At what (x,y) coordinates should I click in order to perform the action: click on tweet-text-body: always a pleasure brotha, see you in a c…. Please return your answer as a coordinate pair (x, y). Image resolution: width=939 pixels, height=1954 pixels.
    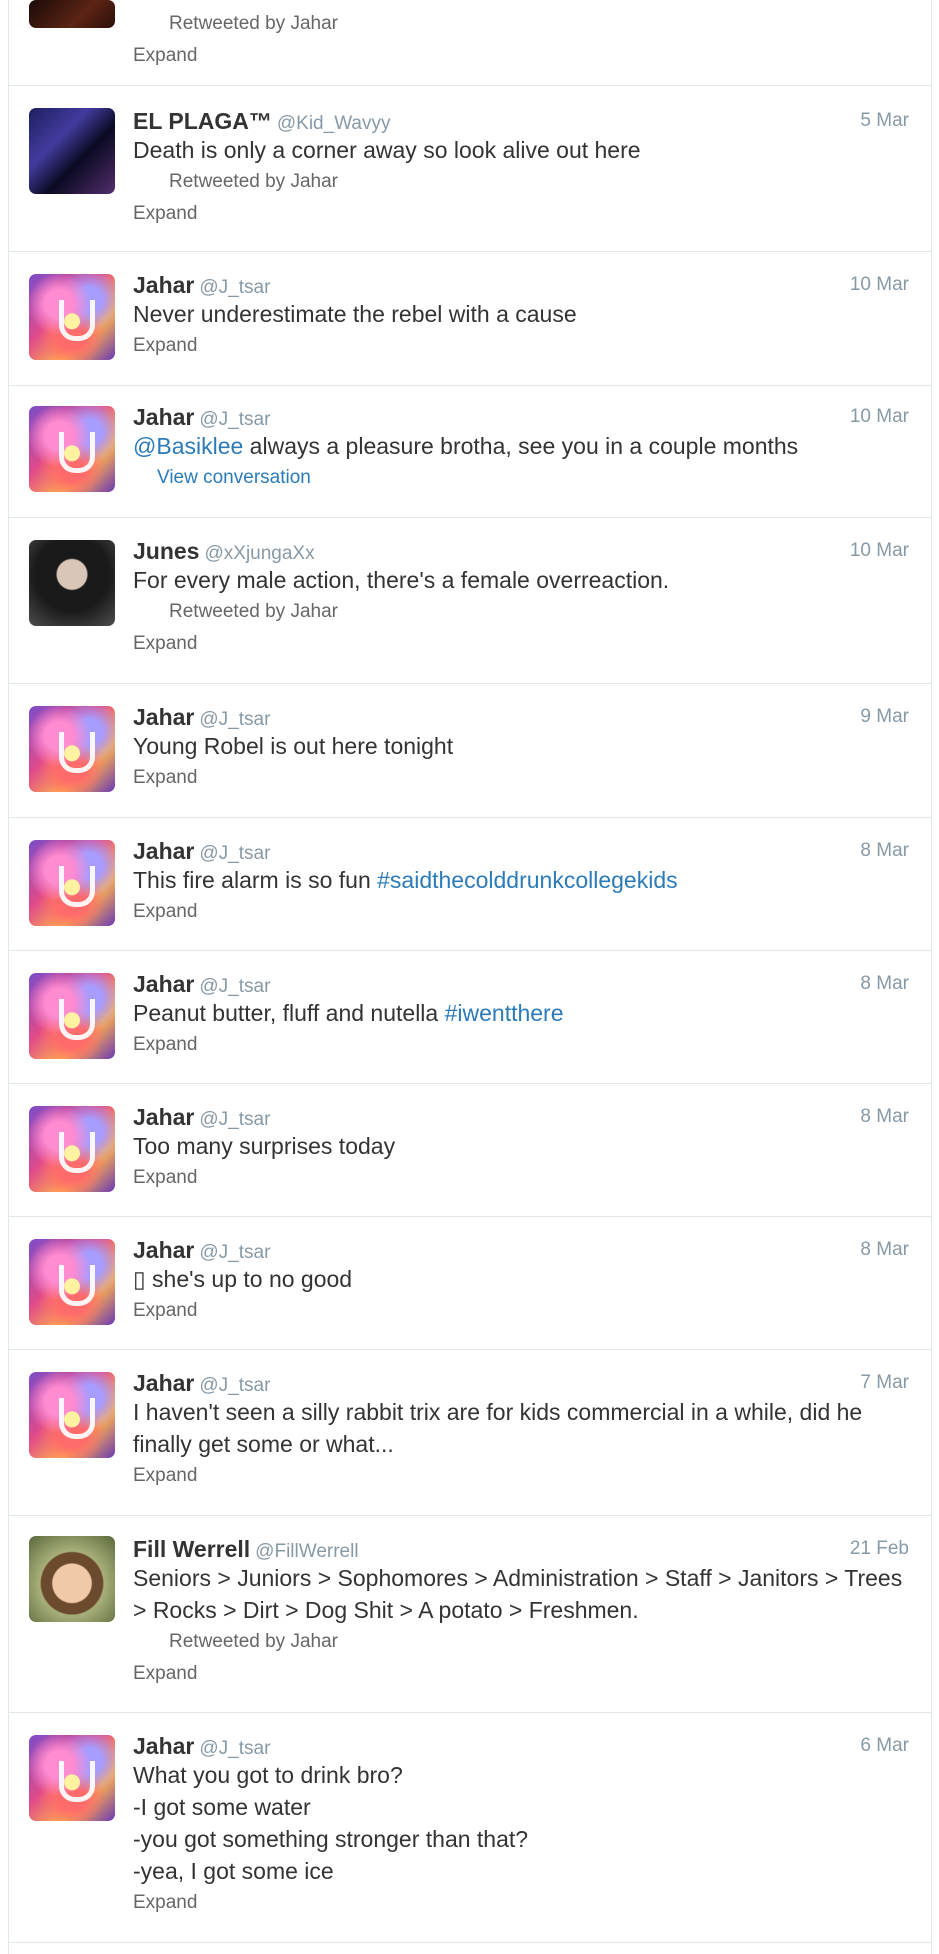
    Looking at the image, I should click on (521, 446).